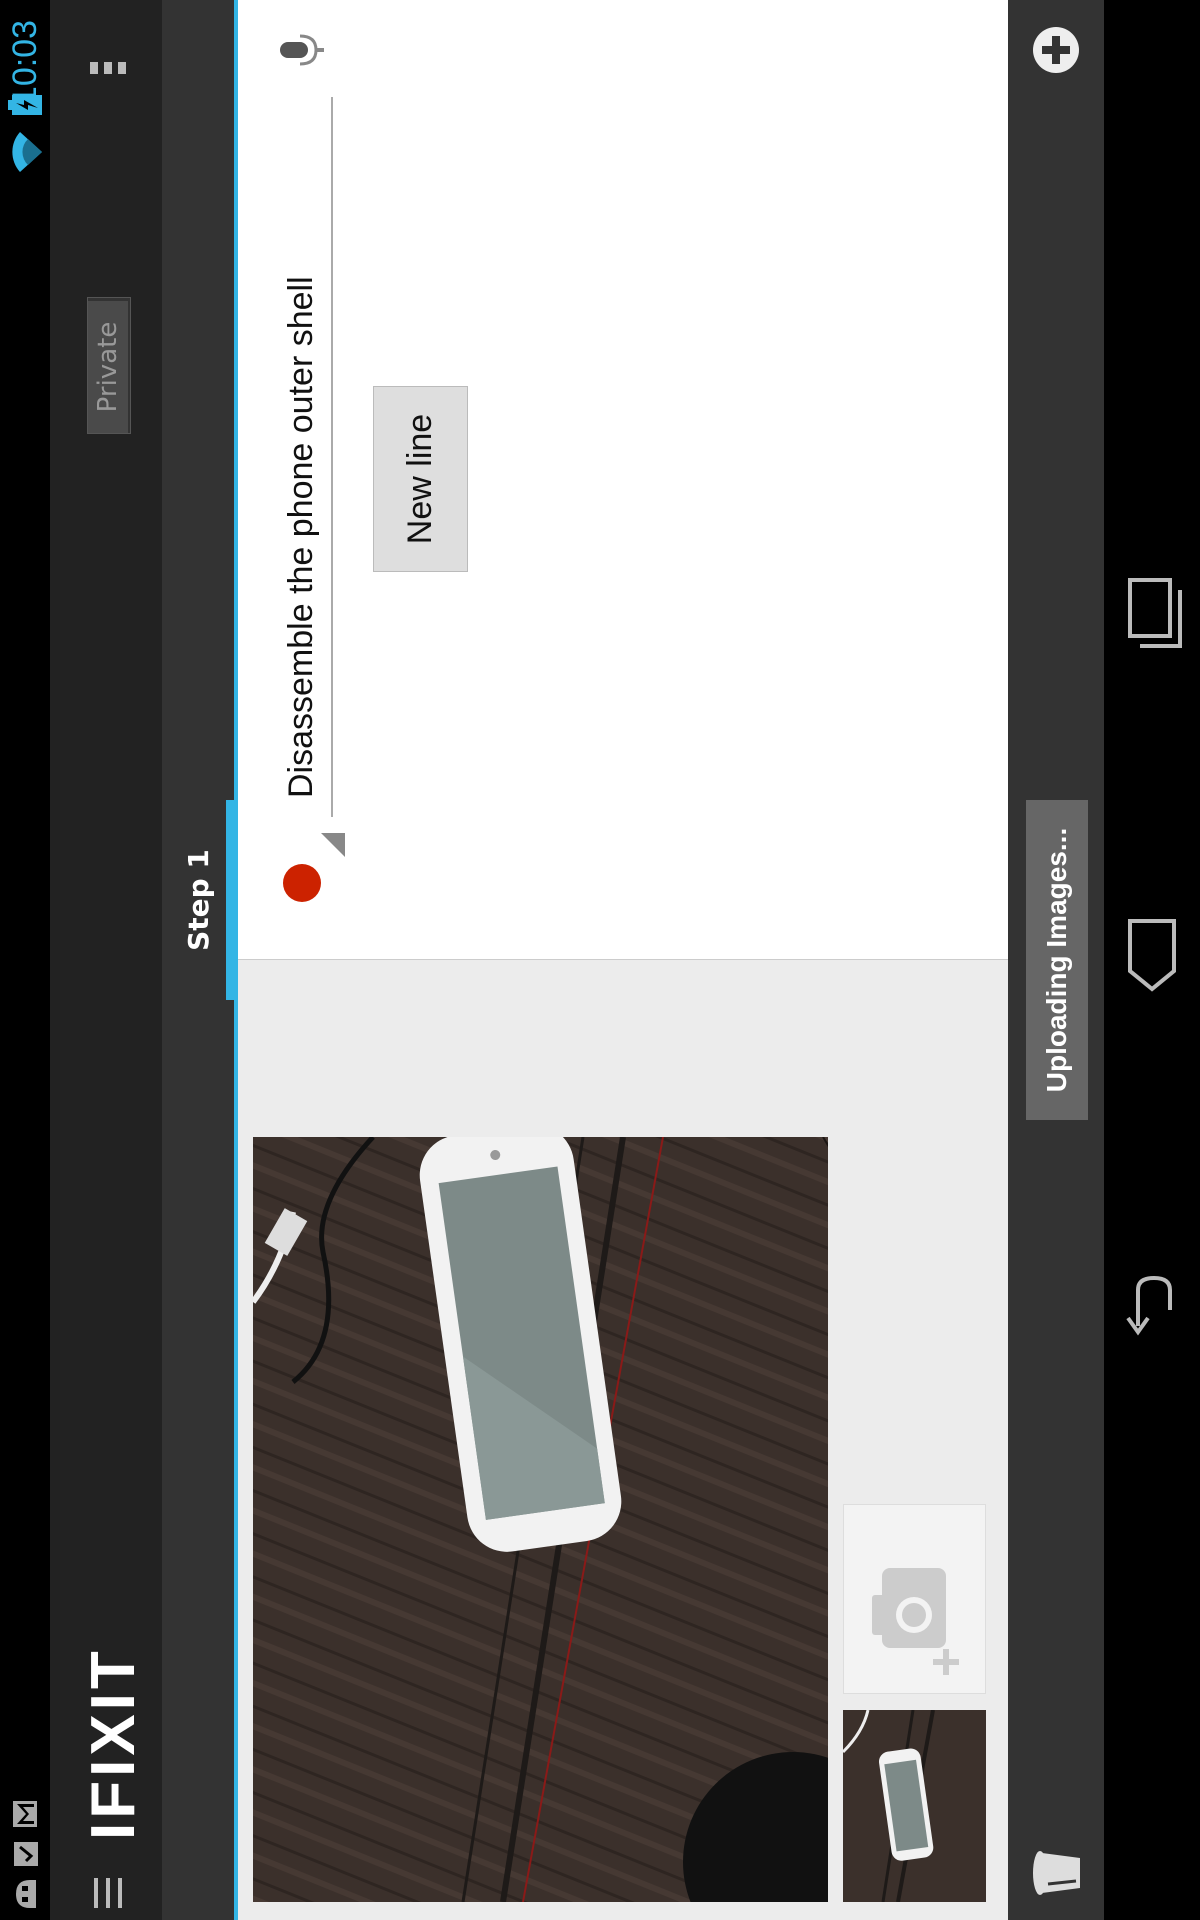 This screenshot has width=1200, height=1920. What do you see at coordinates (25, 1814) in the screenshot?
I see `gmail-icon` at bounding box center [25, 1814].